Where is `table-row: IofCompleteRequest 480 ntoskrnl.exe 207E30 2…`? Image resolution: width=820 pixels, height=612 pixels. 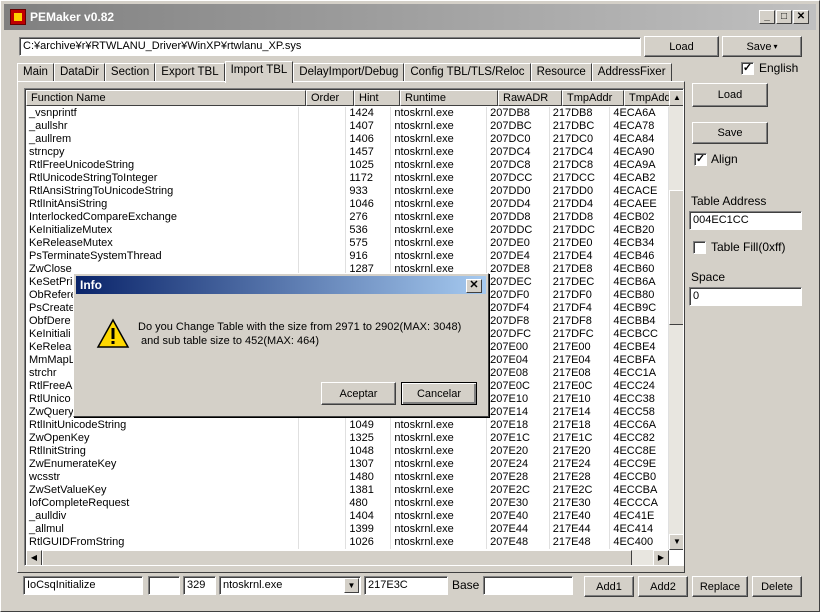 table-row: IofCompleteRequest 480 ntoskrnl.exe 207E30 2… is located at coordinates (348, 503).